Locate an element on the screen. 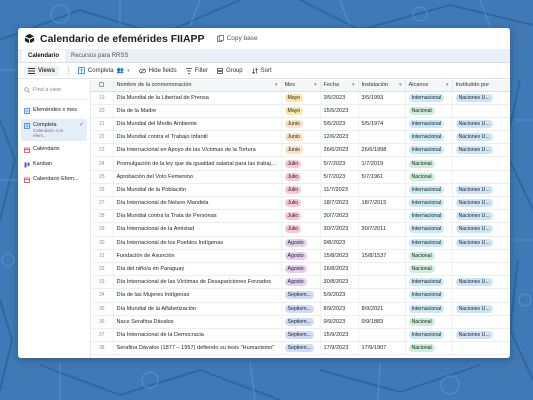 This screenshot has height=400, width=533. filter-button: Filter is located at coordinates (196, 71).